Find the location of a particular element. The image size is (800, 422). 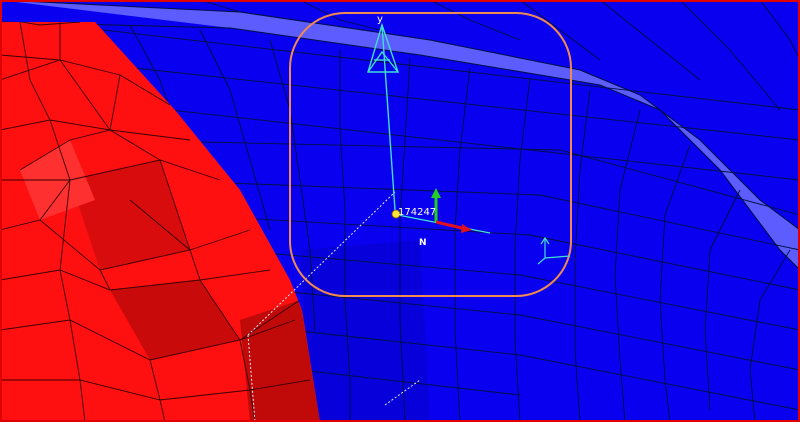

normal-label: N is located at coordinates (423, 243).